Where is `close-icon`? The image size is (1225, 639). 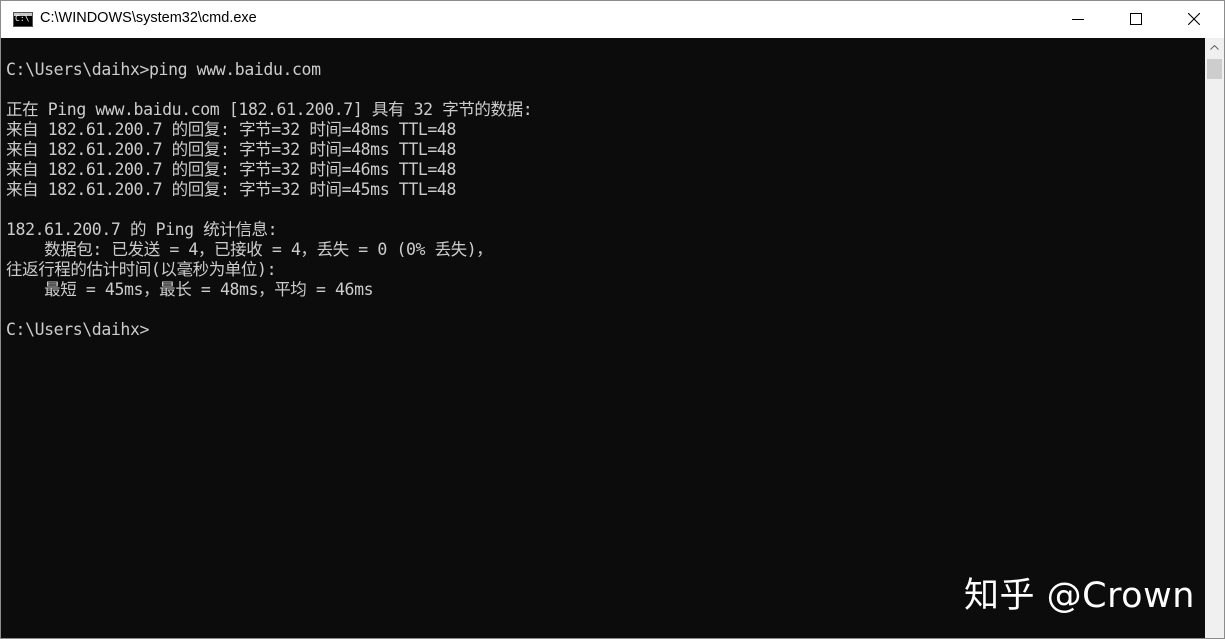
close-icon is located at coordinates (1194, 19).